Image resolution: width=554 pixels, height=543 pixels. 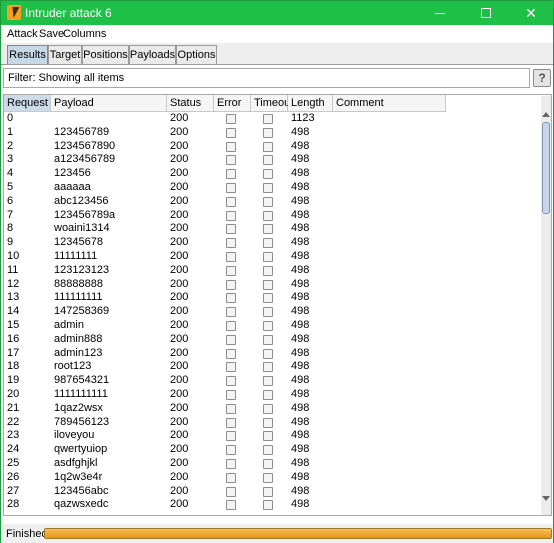 What do you see at coordinates (10, 173) in the screenshot?
I see `cell-request: 4` at bounding box center [10, 173].